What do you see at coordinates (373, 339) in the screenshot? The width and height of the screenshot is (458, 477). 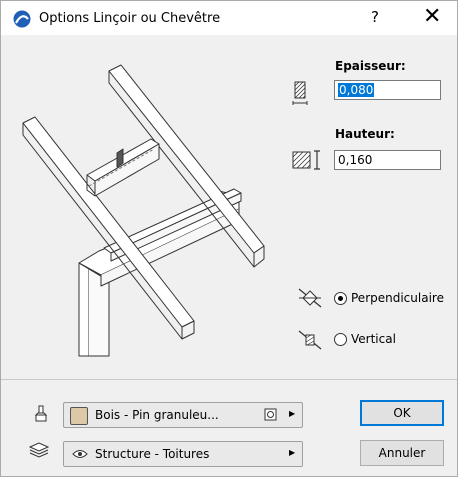 I see `vertical-label: Vertical` at bounding box center [373, 339].